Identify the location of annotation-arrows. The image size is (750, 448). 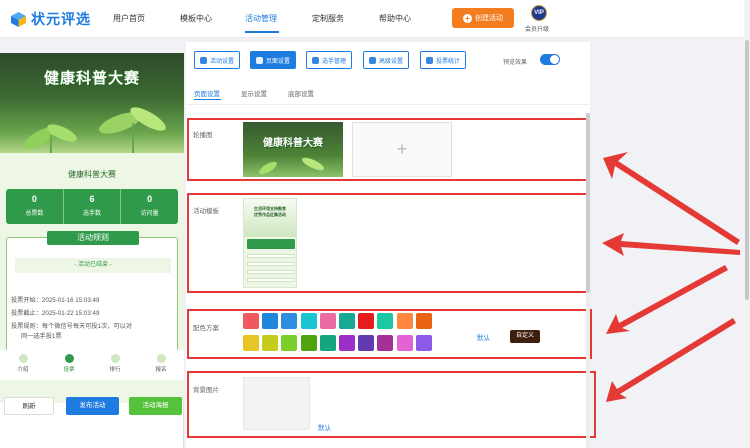
(671, 277).